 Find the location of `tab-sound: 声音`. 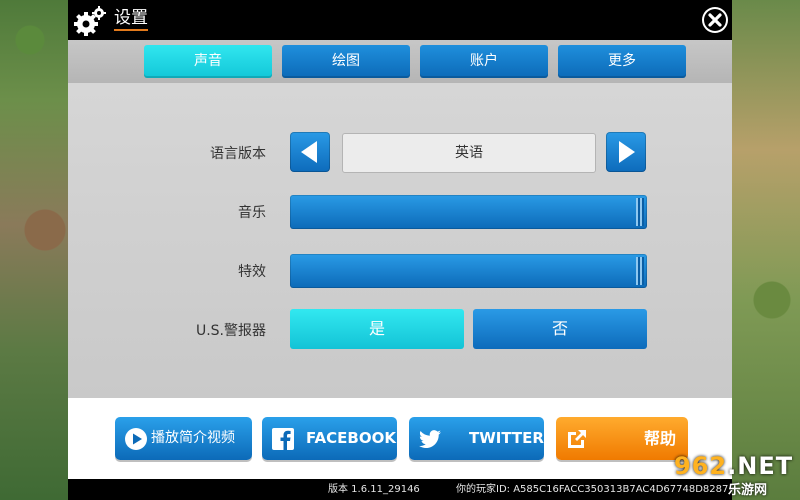

tab-sound: 声音 is located at coordinates (208, 61).